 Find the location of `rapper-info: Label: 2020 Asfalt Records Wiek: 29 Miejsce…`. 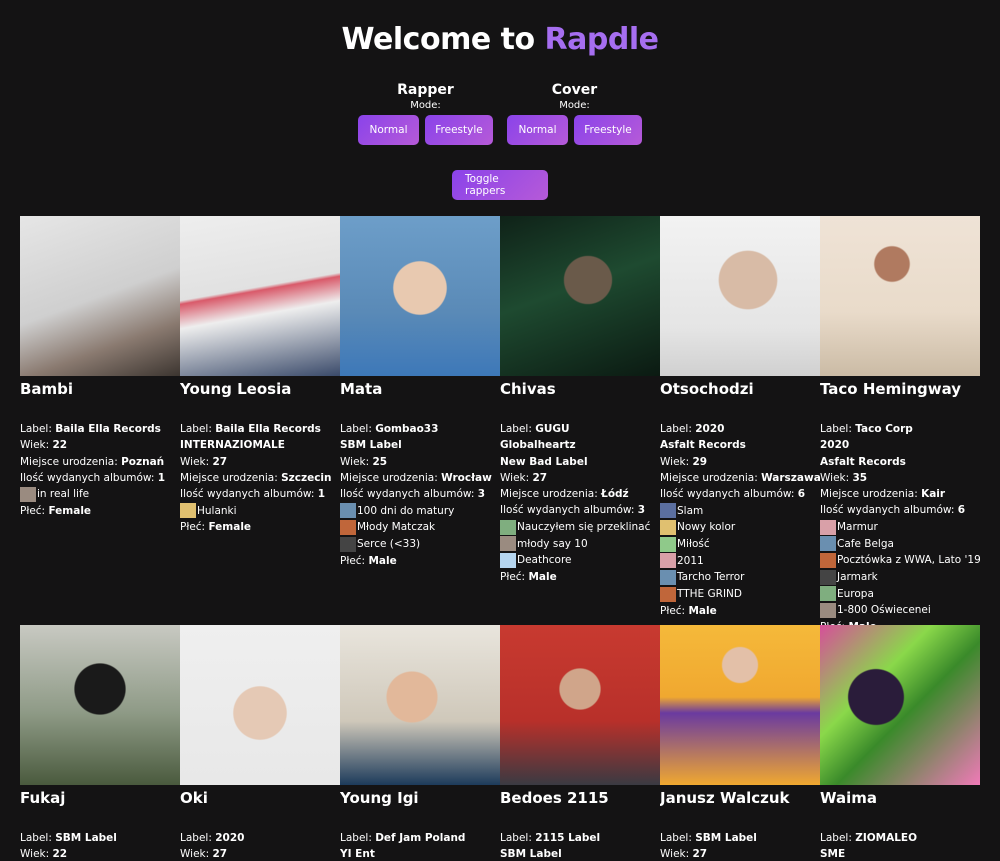

rapper-info: Label: 2020 Asfalt Records Wiek: 29 Miejsce… is located at coordinates (740, 520).